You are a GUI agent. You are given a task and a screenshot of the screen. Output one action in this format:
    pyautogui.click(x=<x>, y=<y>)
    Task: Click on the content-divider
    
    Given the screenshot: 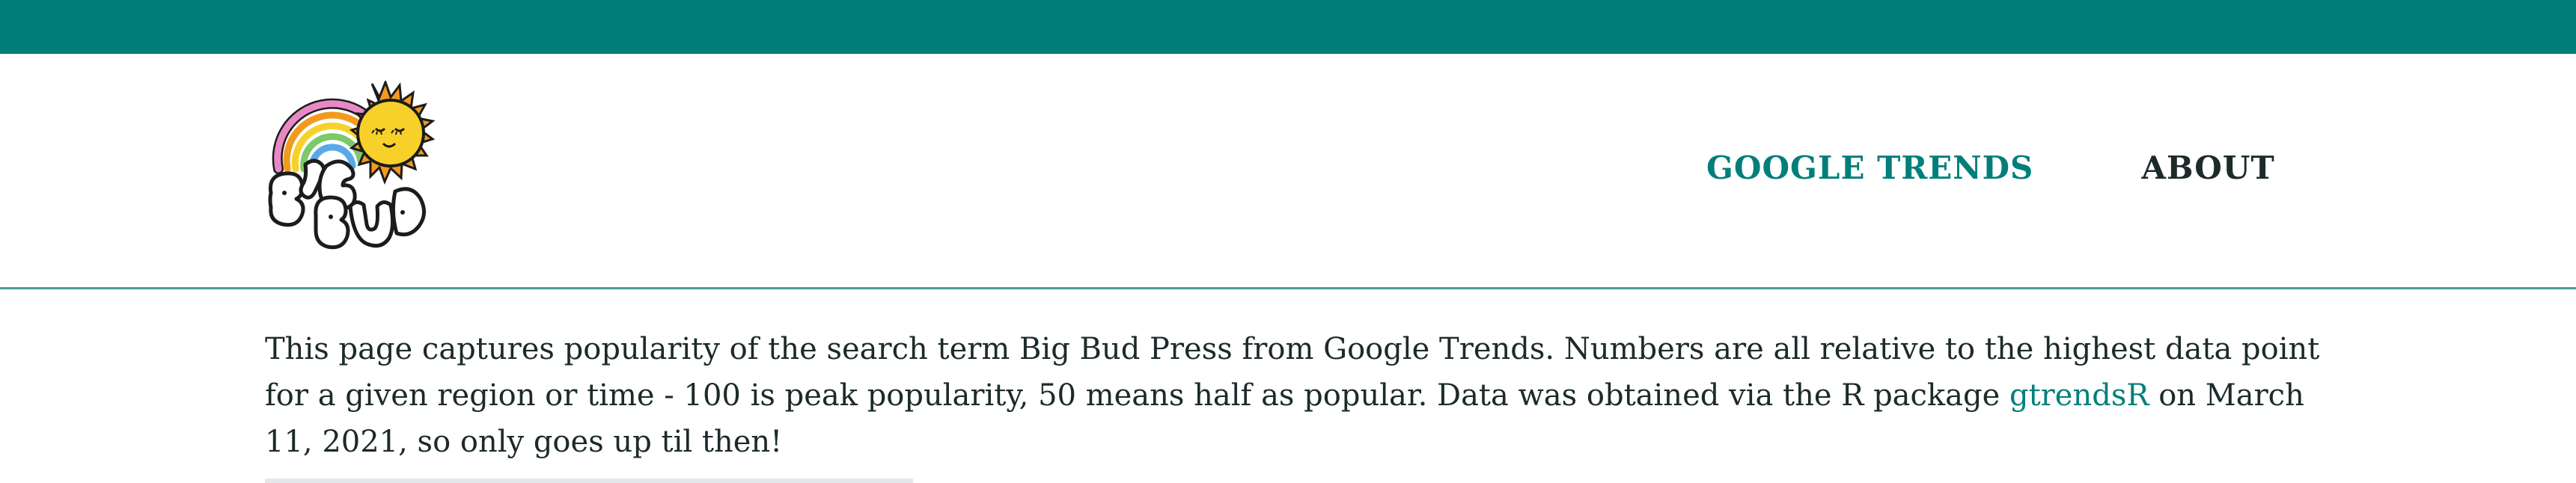 What is the action you would take?
    pyautogui.click(x=589, y=481)
    